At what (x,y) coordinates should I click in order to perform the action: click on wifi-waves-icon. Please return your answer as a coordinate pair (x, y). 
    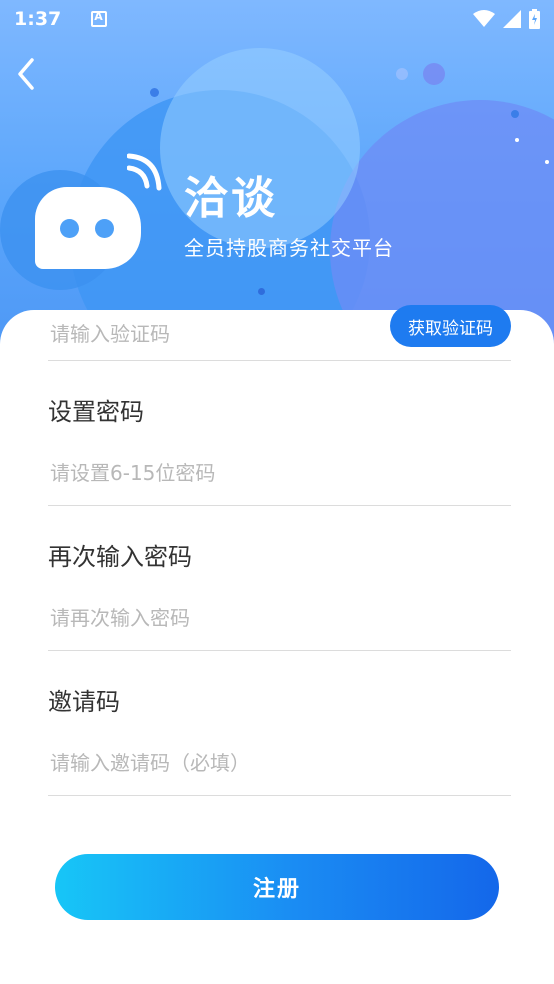
    Looking at the image, I should click on (144, 172).